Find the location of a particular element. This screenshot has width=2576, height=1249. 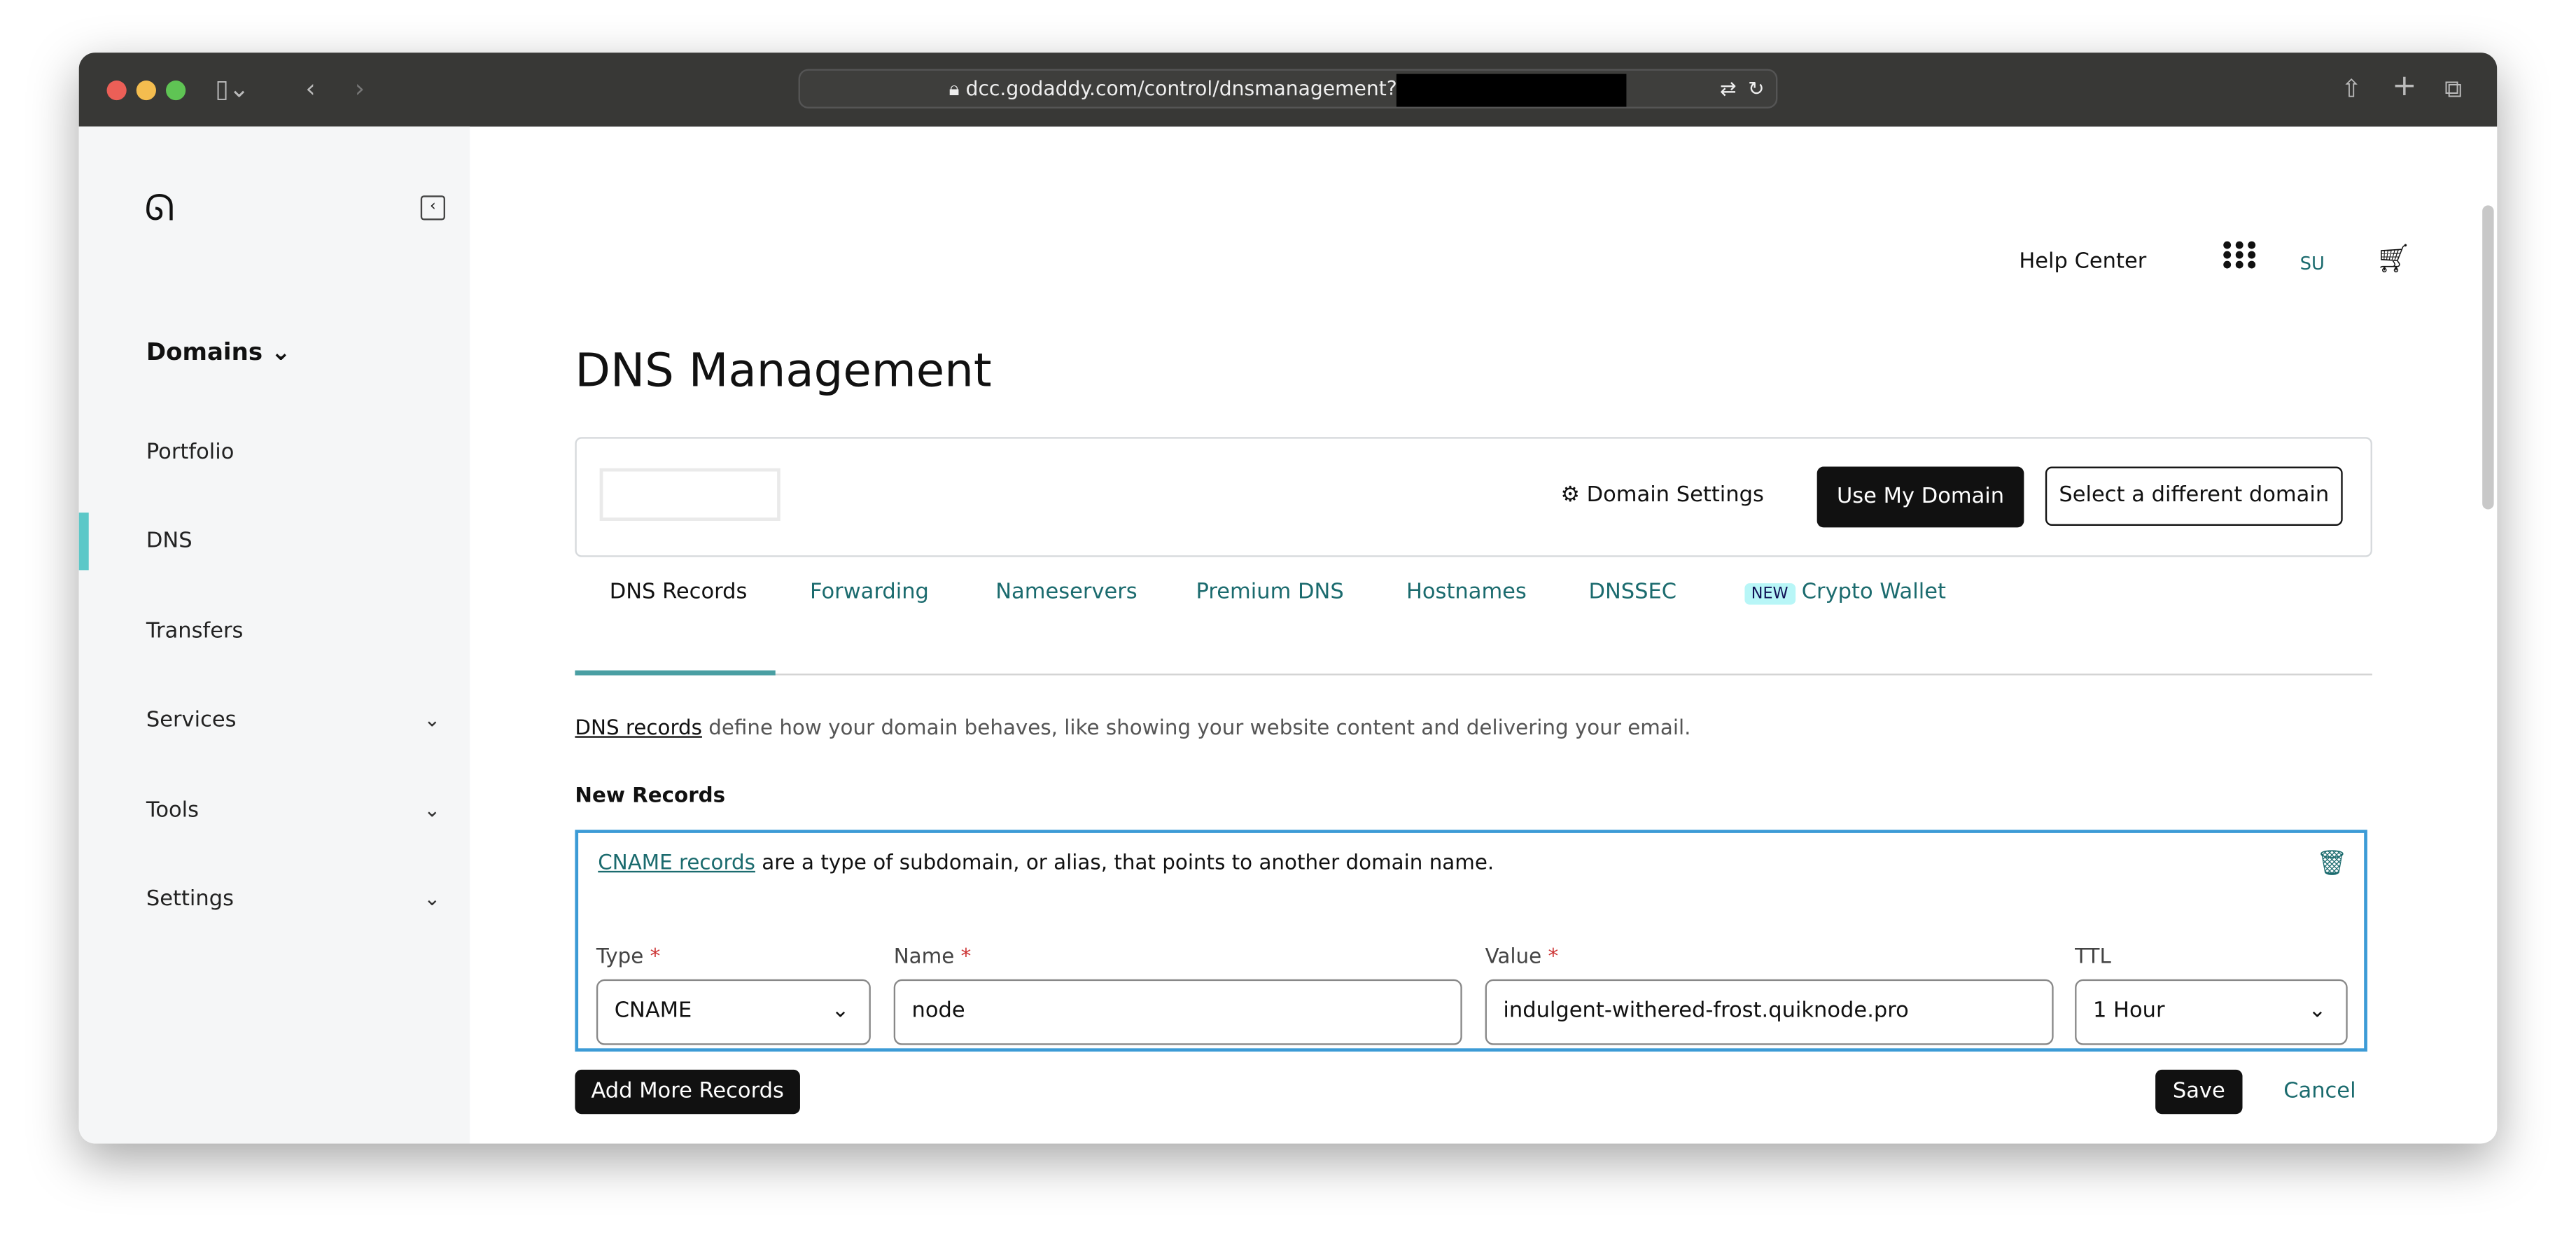

save-button: Save is located at coordinates (2199, 1092).